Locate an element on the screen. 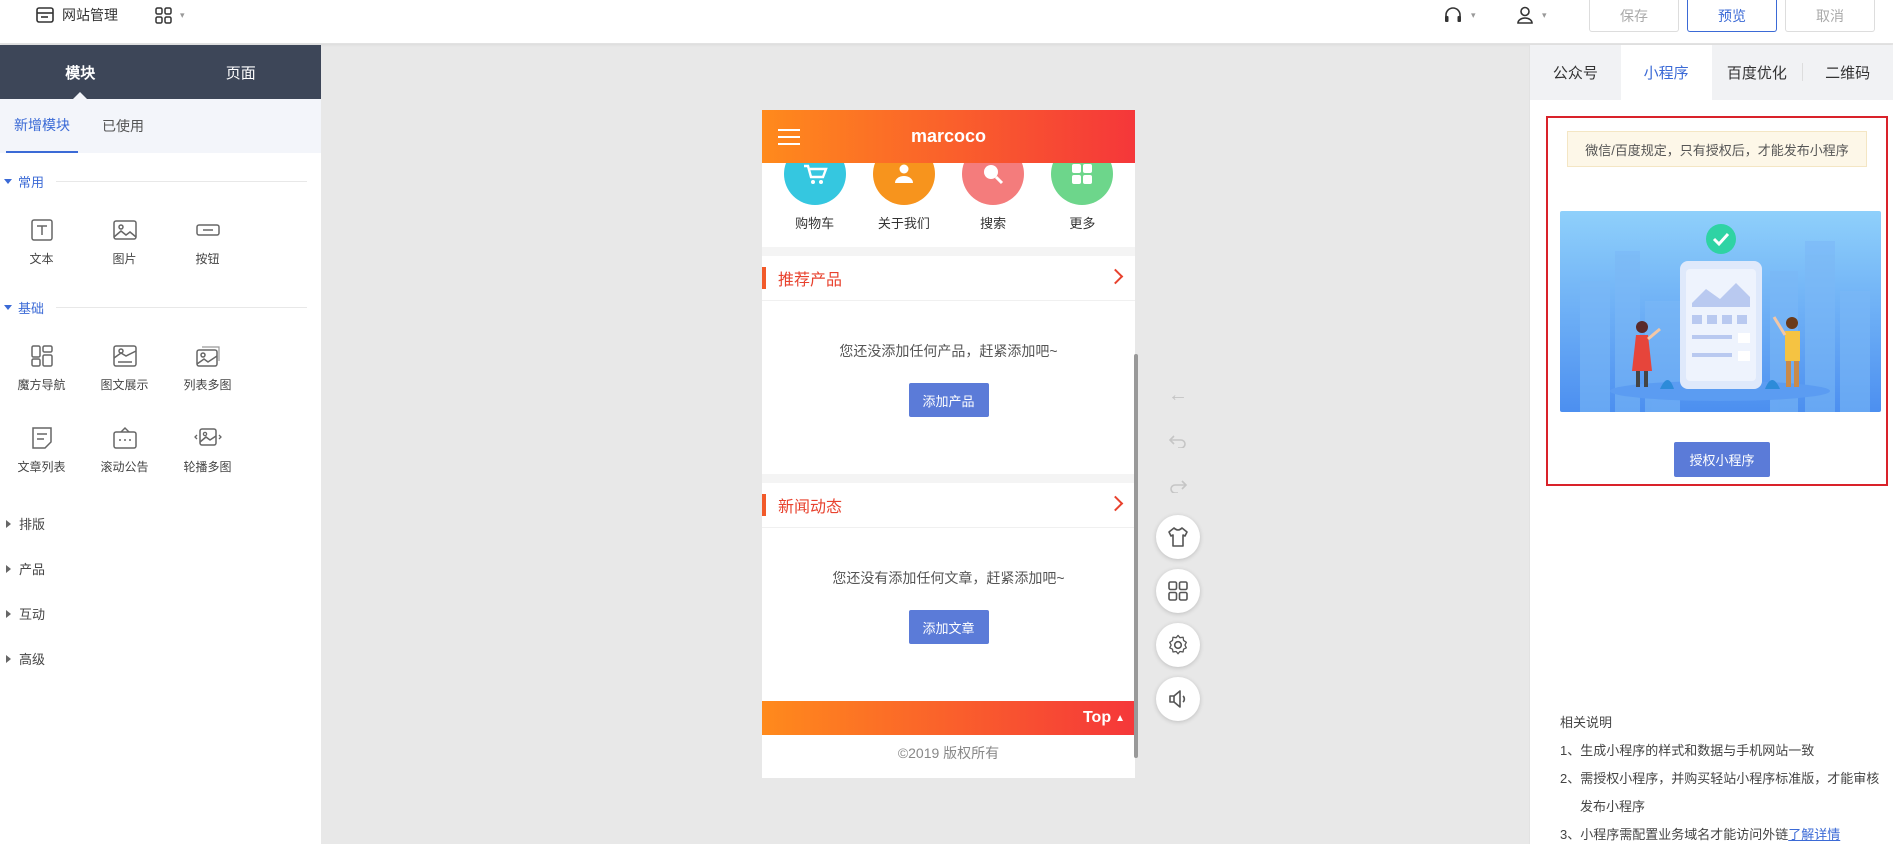 The width and height of the screenshot is (1893, 844). module-label: 图片 is located at coordinates (124, 258).